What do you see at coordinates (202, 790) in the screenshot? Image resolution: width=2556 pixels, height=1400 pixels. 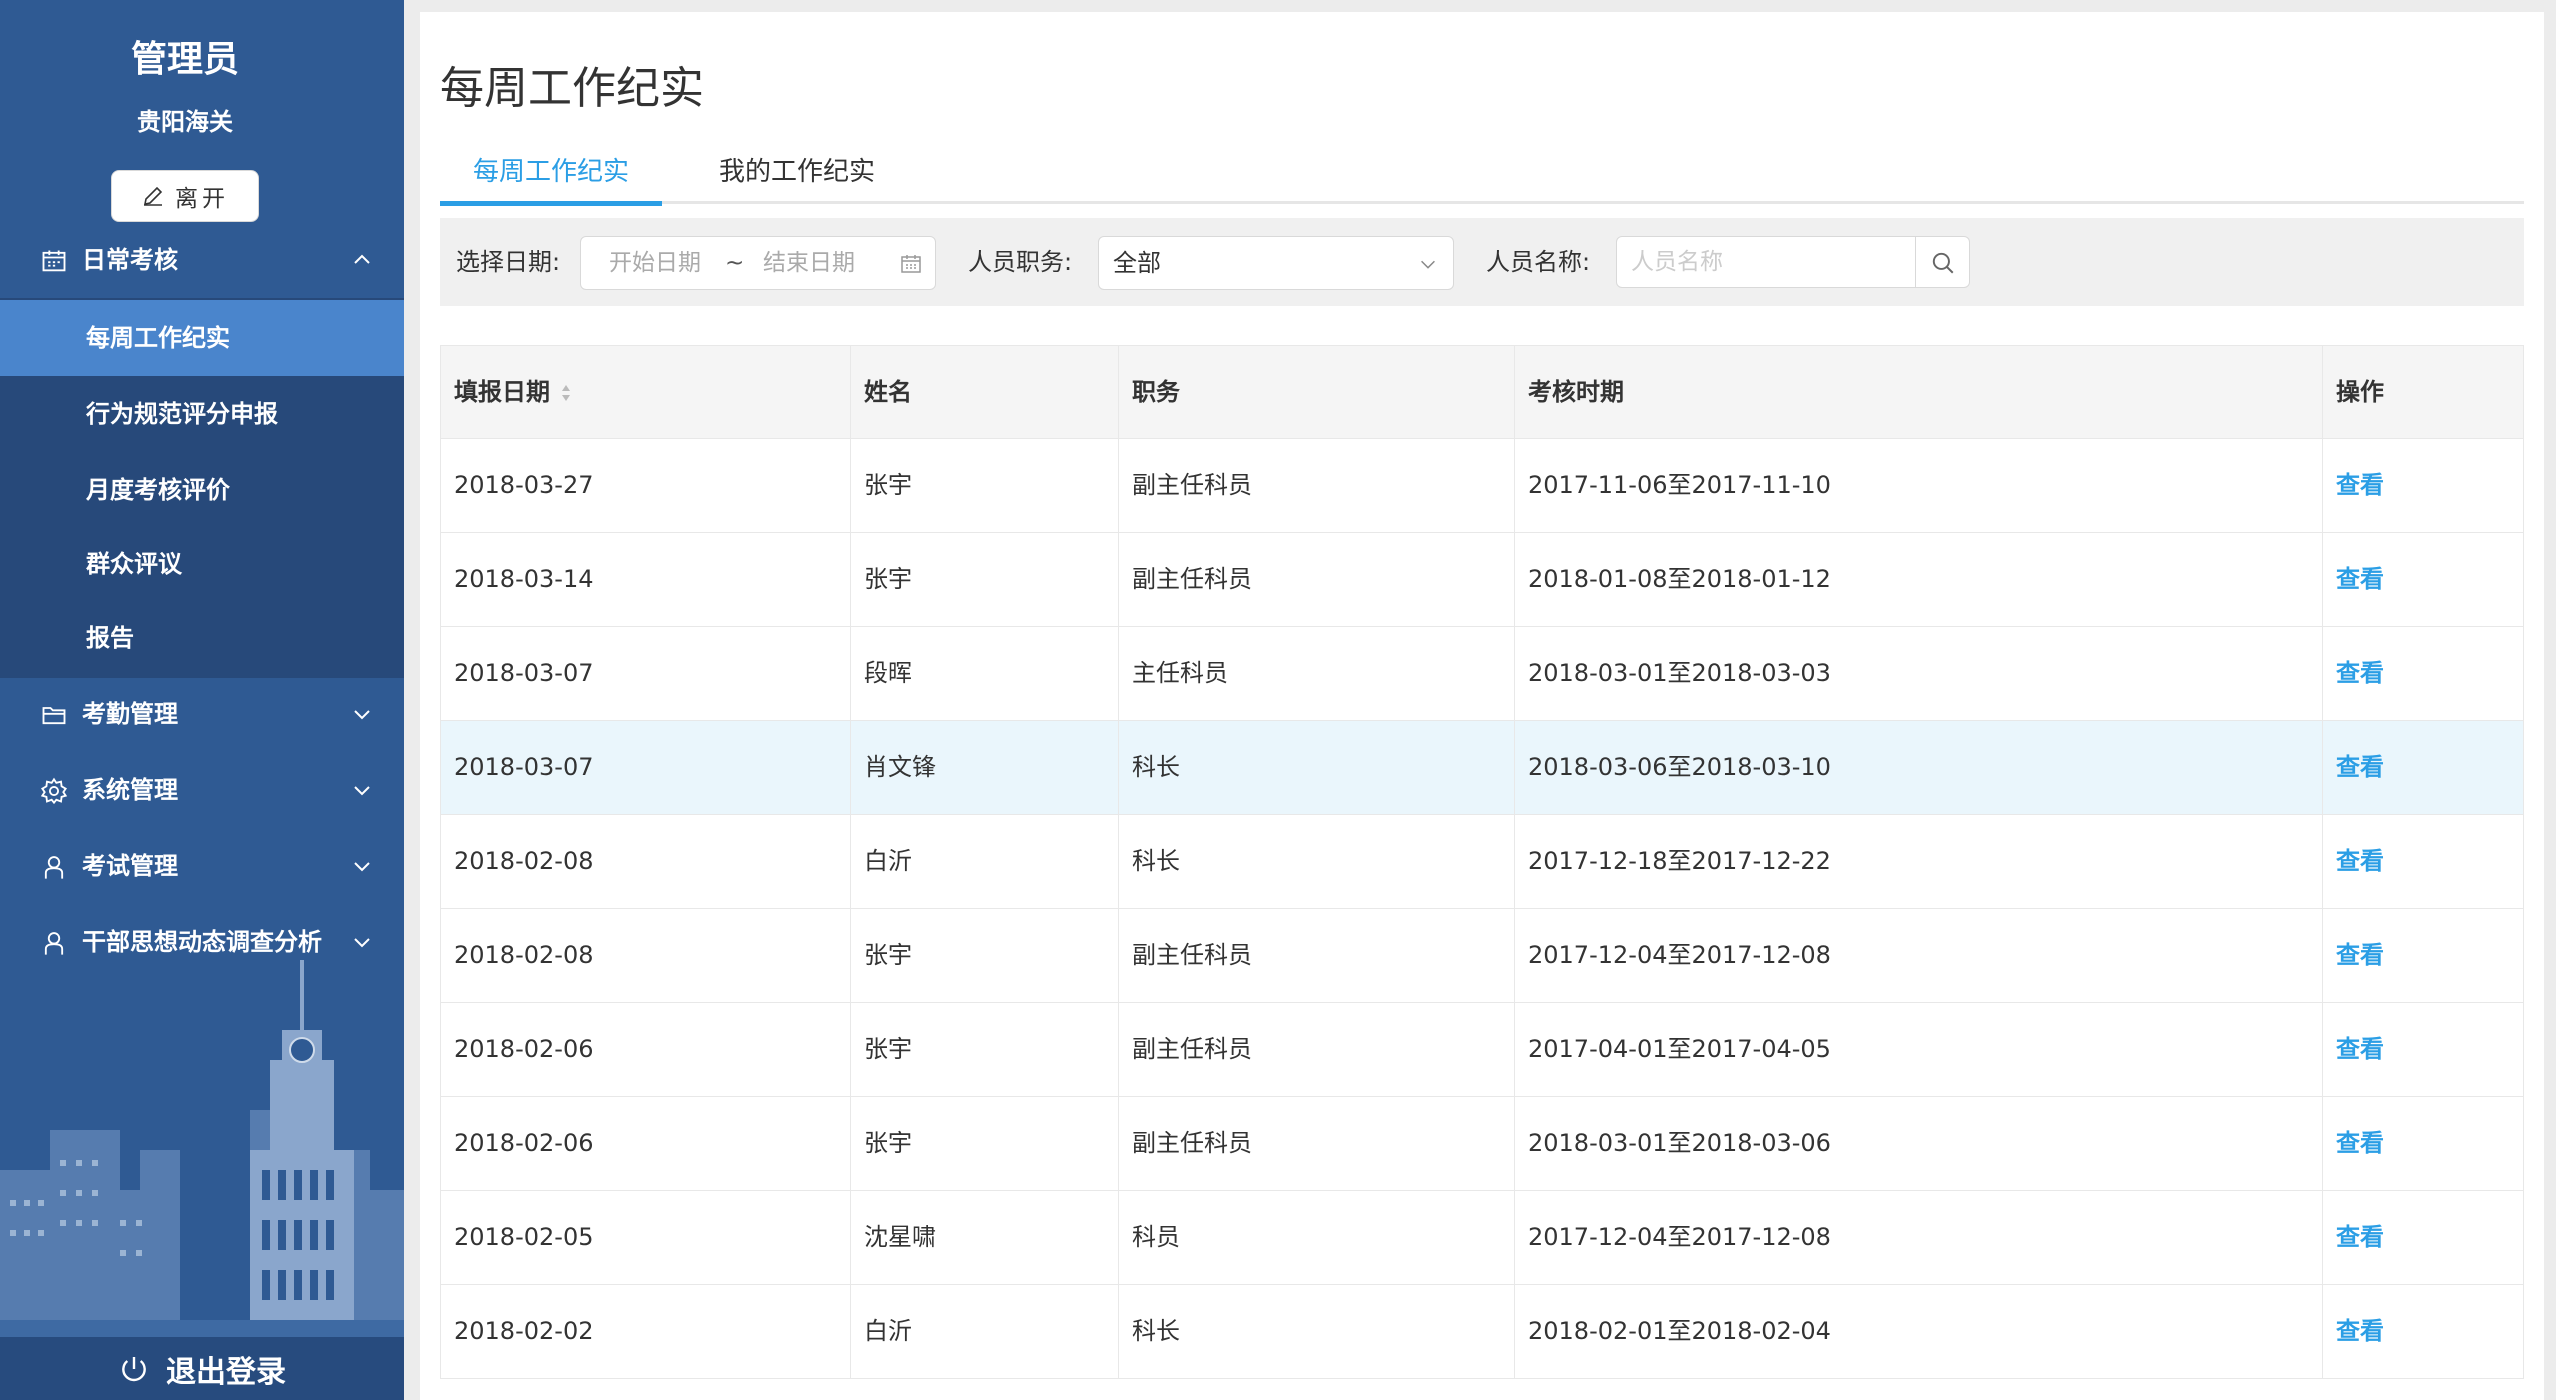 I see `menu-group-system: 系统管理` at bounding box center [202, 790].